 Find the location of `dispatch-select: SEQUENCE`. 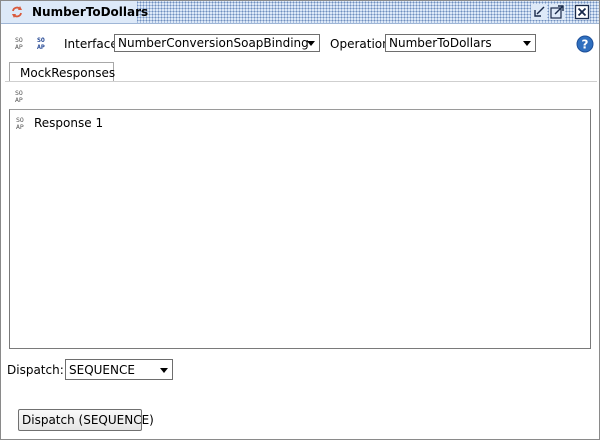

dispatch-select: SEQUENCE is located at coordinates (119, 369).